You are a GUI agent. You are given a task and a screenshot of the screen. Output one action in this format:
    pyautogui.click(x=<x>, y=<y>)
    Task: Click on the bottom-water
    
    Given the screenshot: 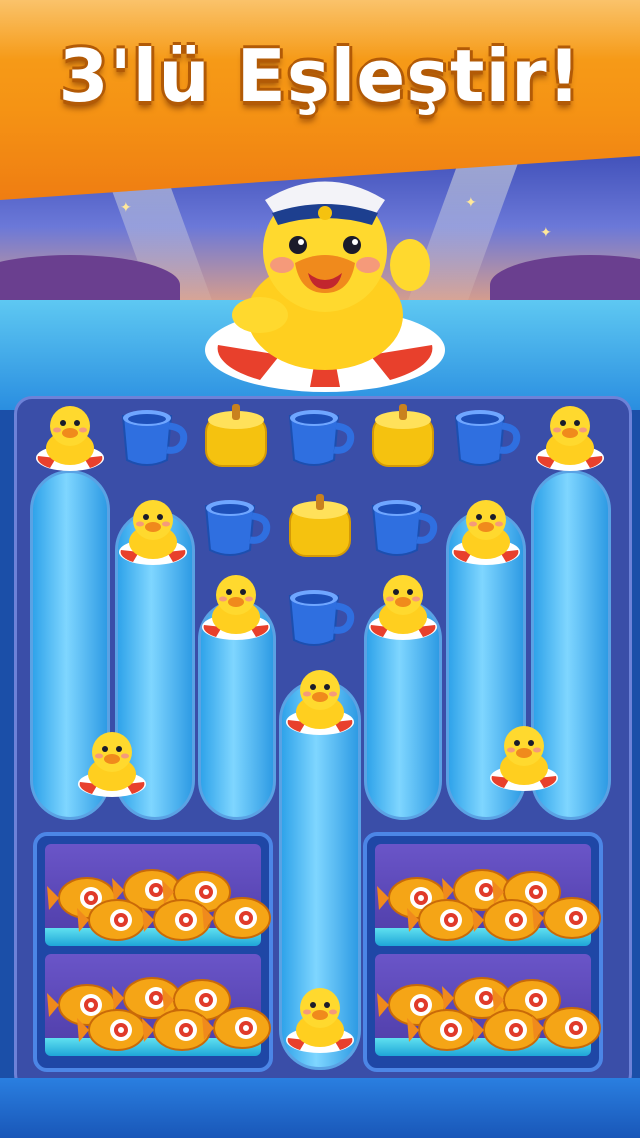 What is the action you would take?
    pyautogui.click(x=320, y=1108)
    